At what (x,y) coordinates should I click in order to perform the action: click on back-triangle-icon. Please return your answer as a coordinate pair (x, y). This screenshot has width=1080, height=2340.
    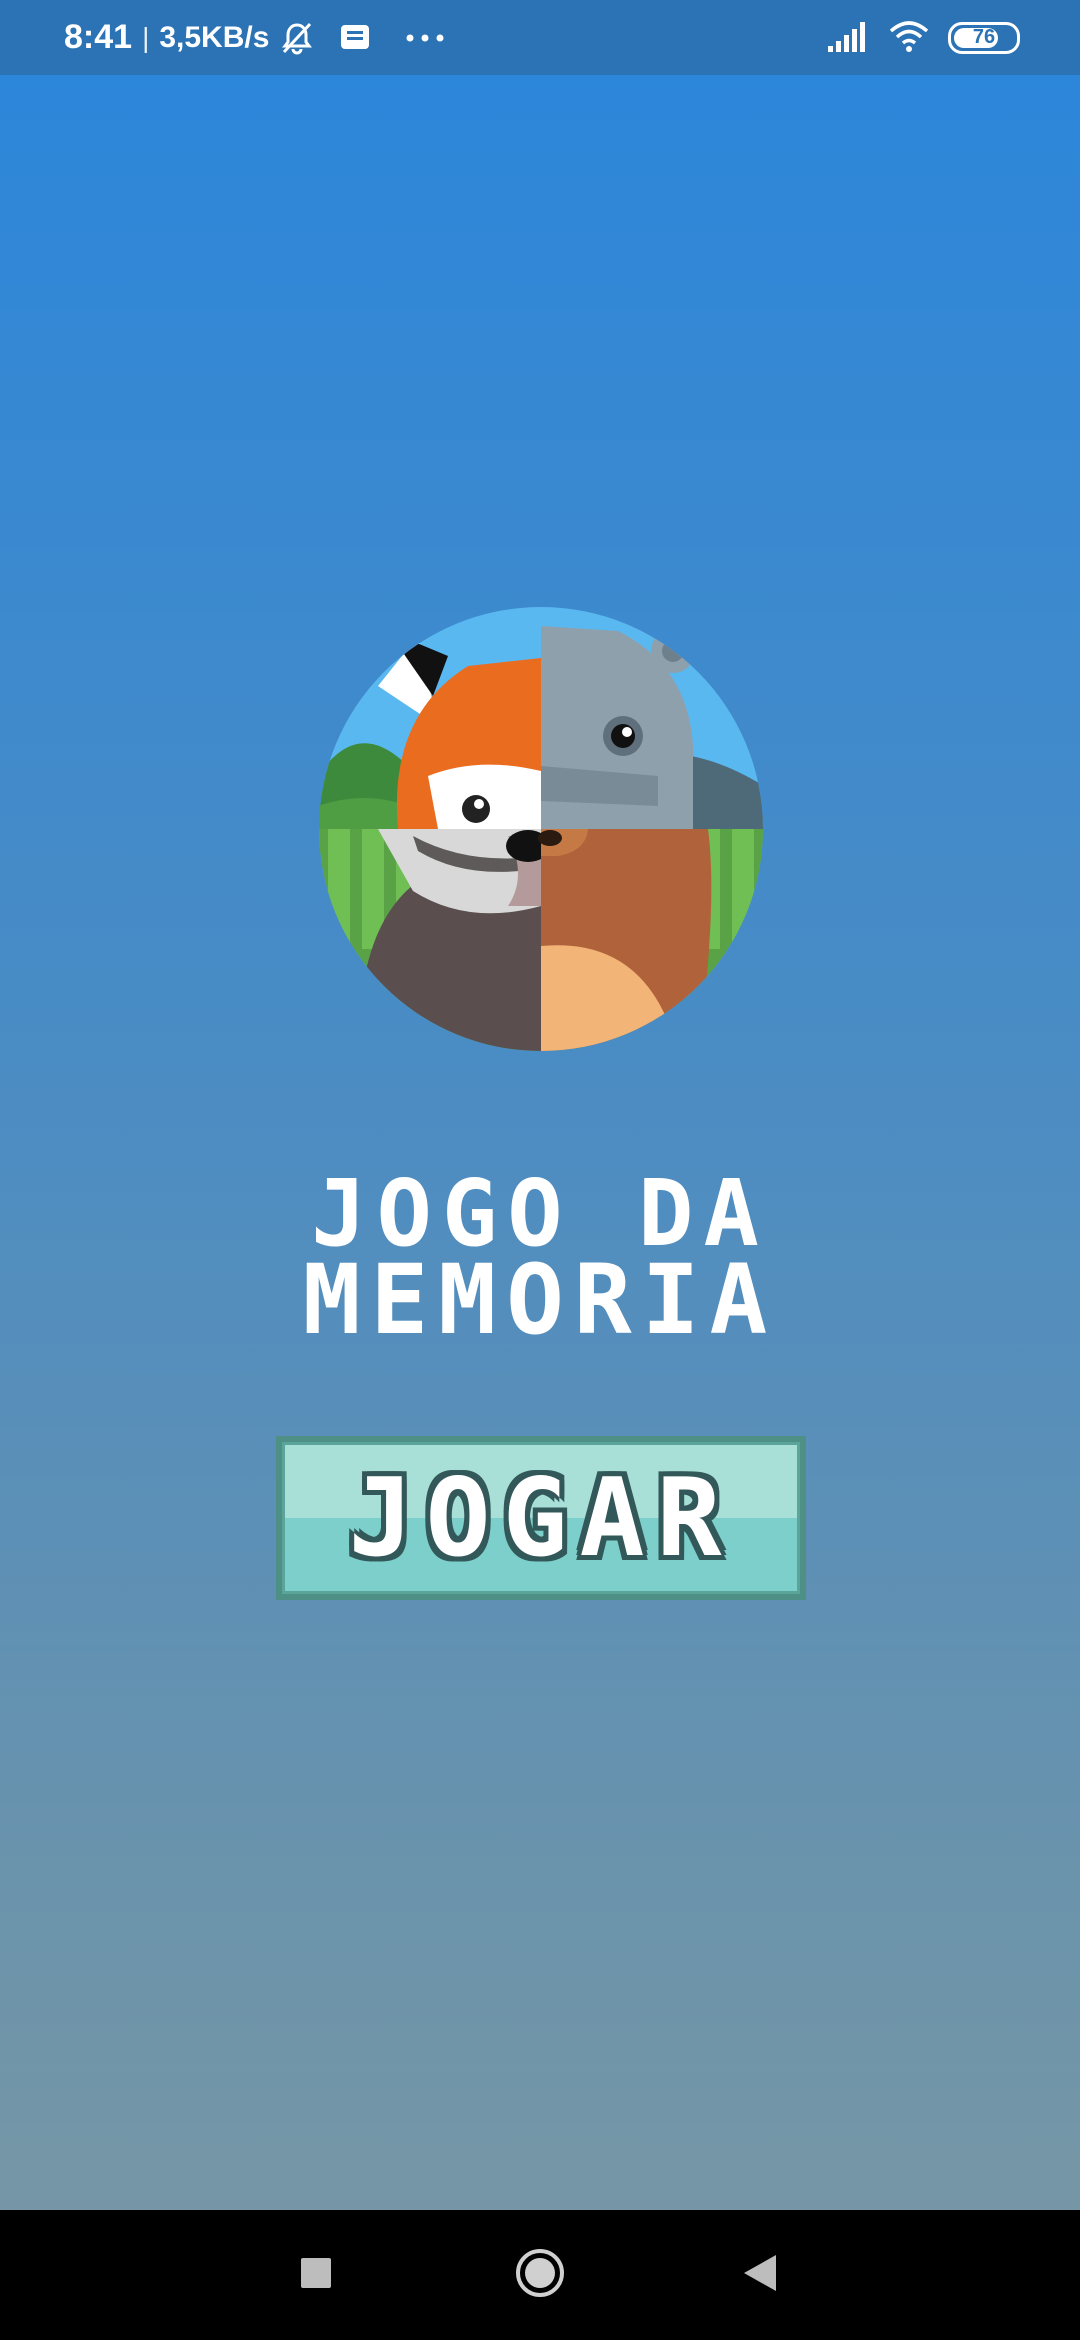
    Looking at the image, I should click on (760, 2275).